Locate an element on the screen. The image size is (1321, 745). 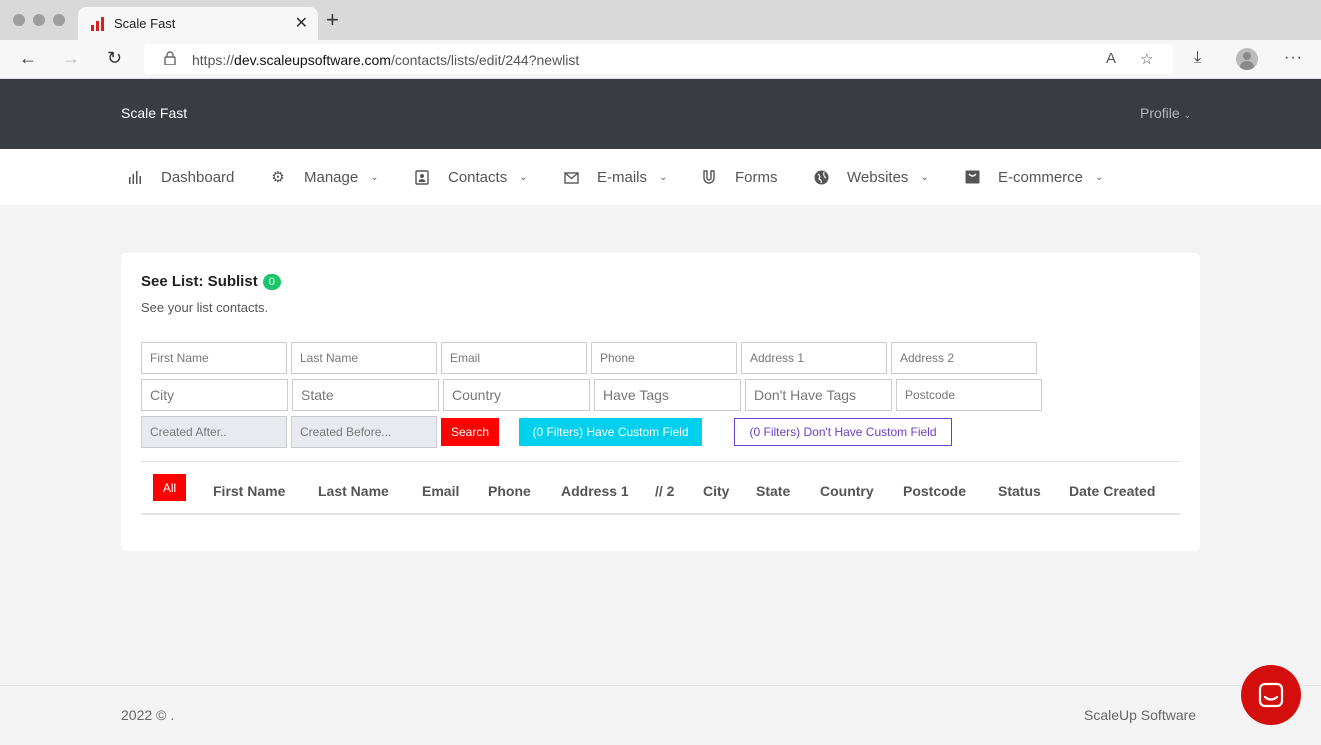
gear-icon: ⚙ is located at coordinates (278, 177).